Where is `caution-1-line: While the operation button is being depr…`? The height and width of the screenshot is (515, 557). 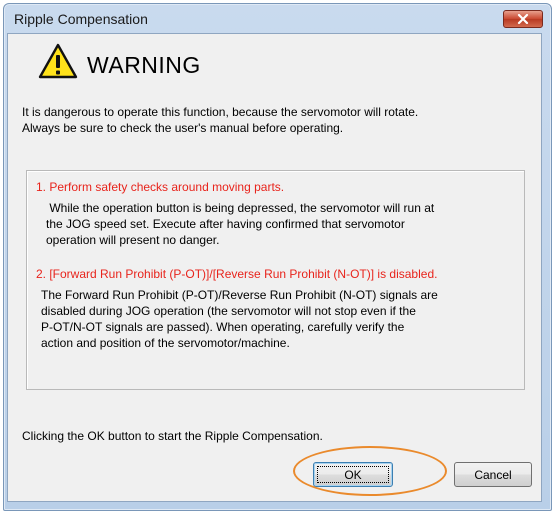
caution-1-line: While the operation button is being depr… is located at coordinates (240, 208).